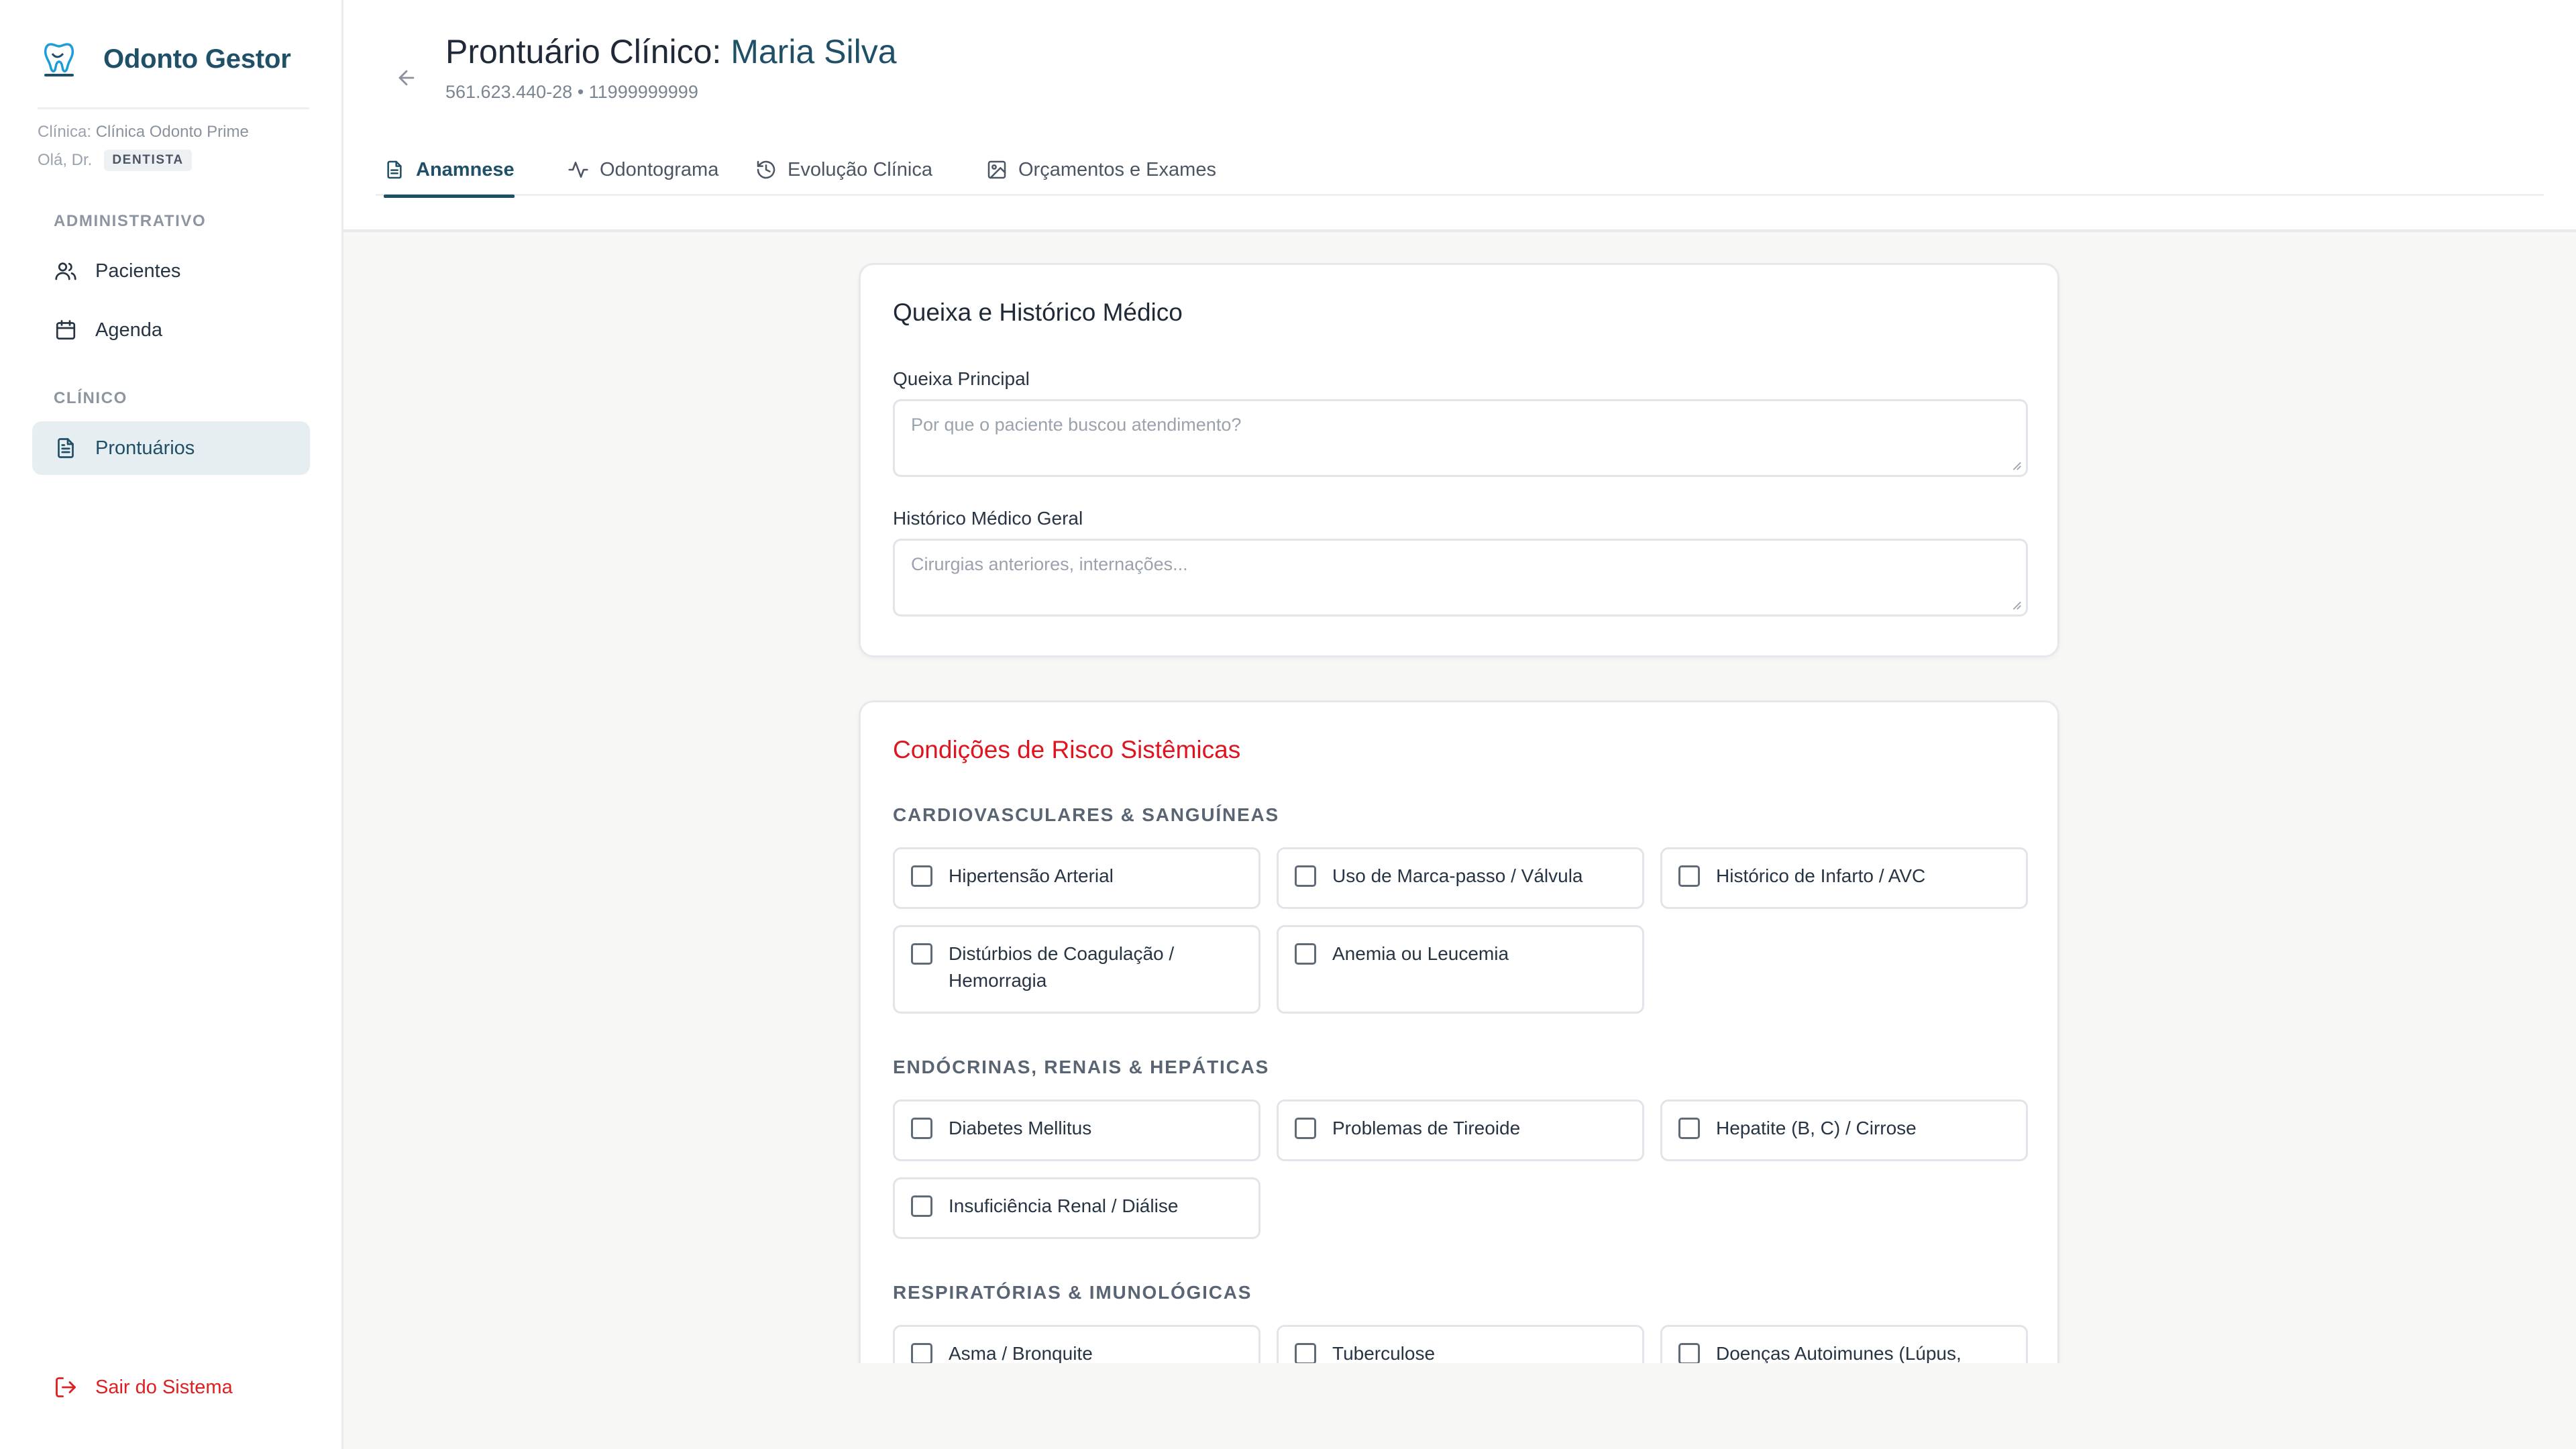 The height and width of the screenshot is (1449, 2576). I want to click on checkbox-label: Asma / Bronquite, so click(1021, 1353).